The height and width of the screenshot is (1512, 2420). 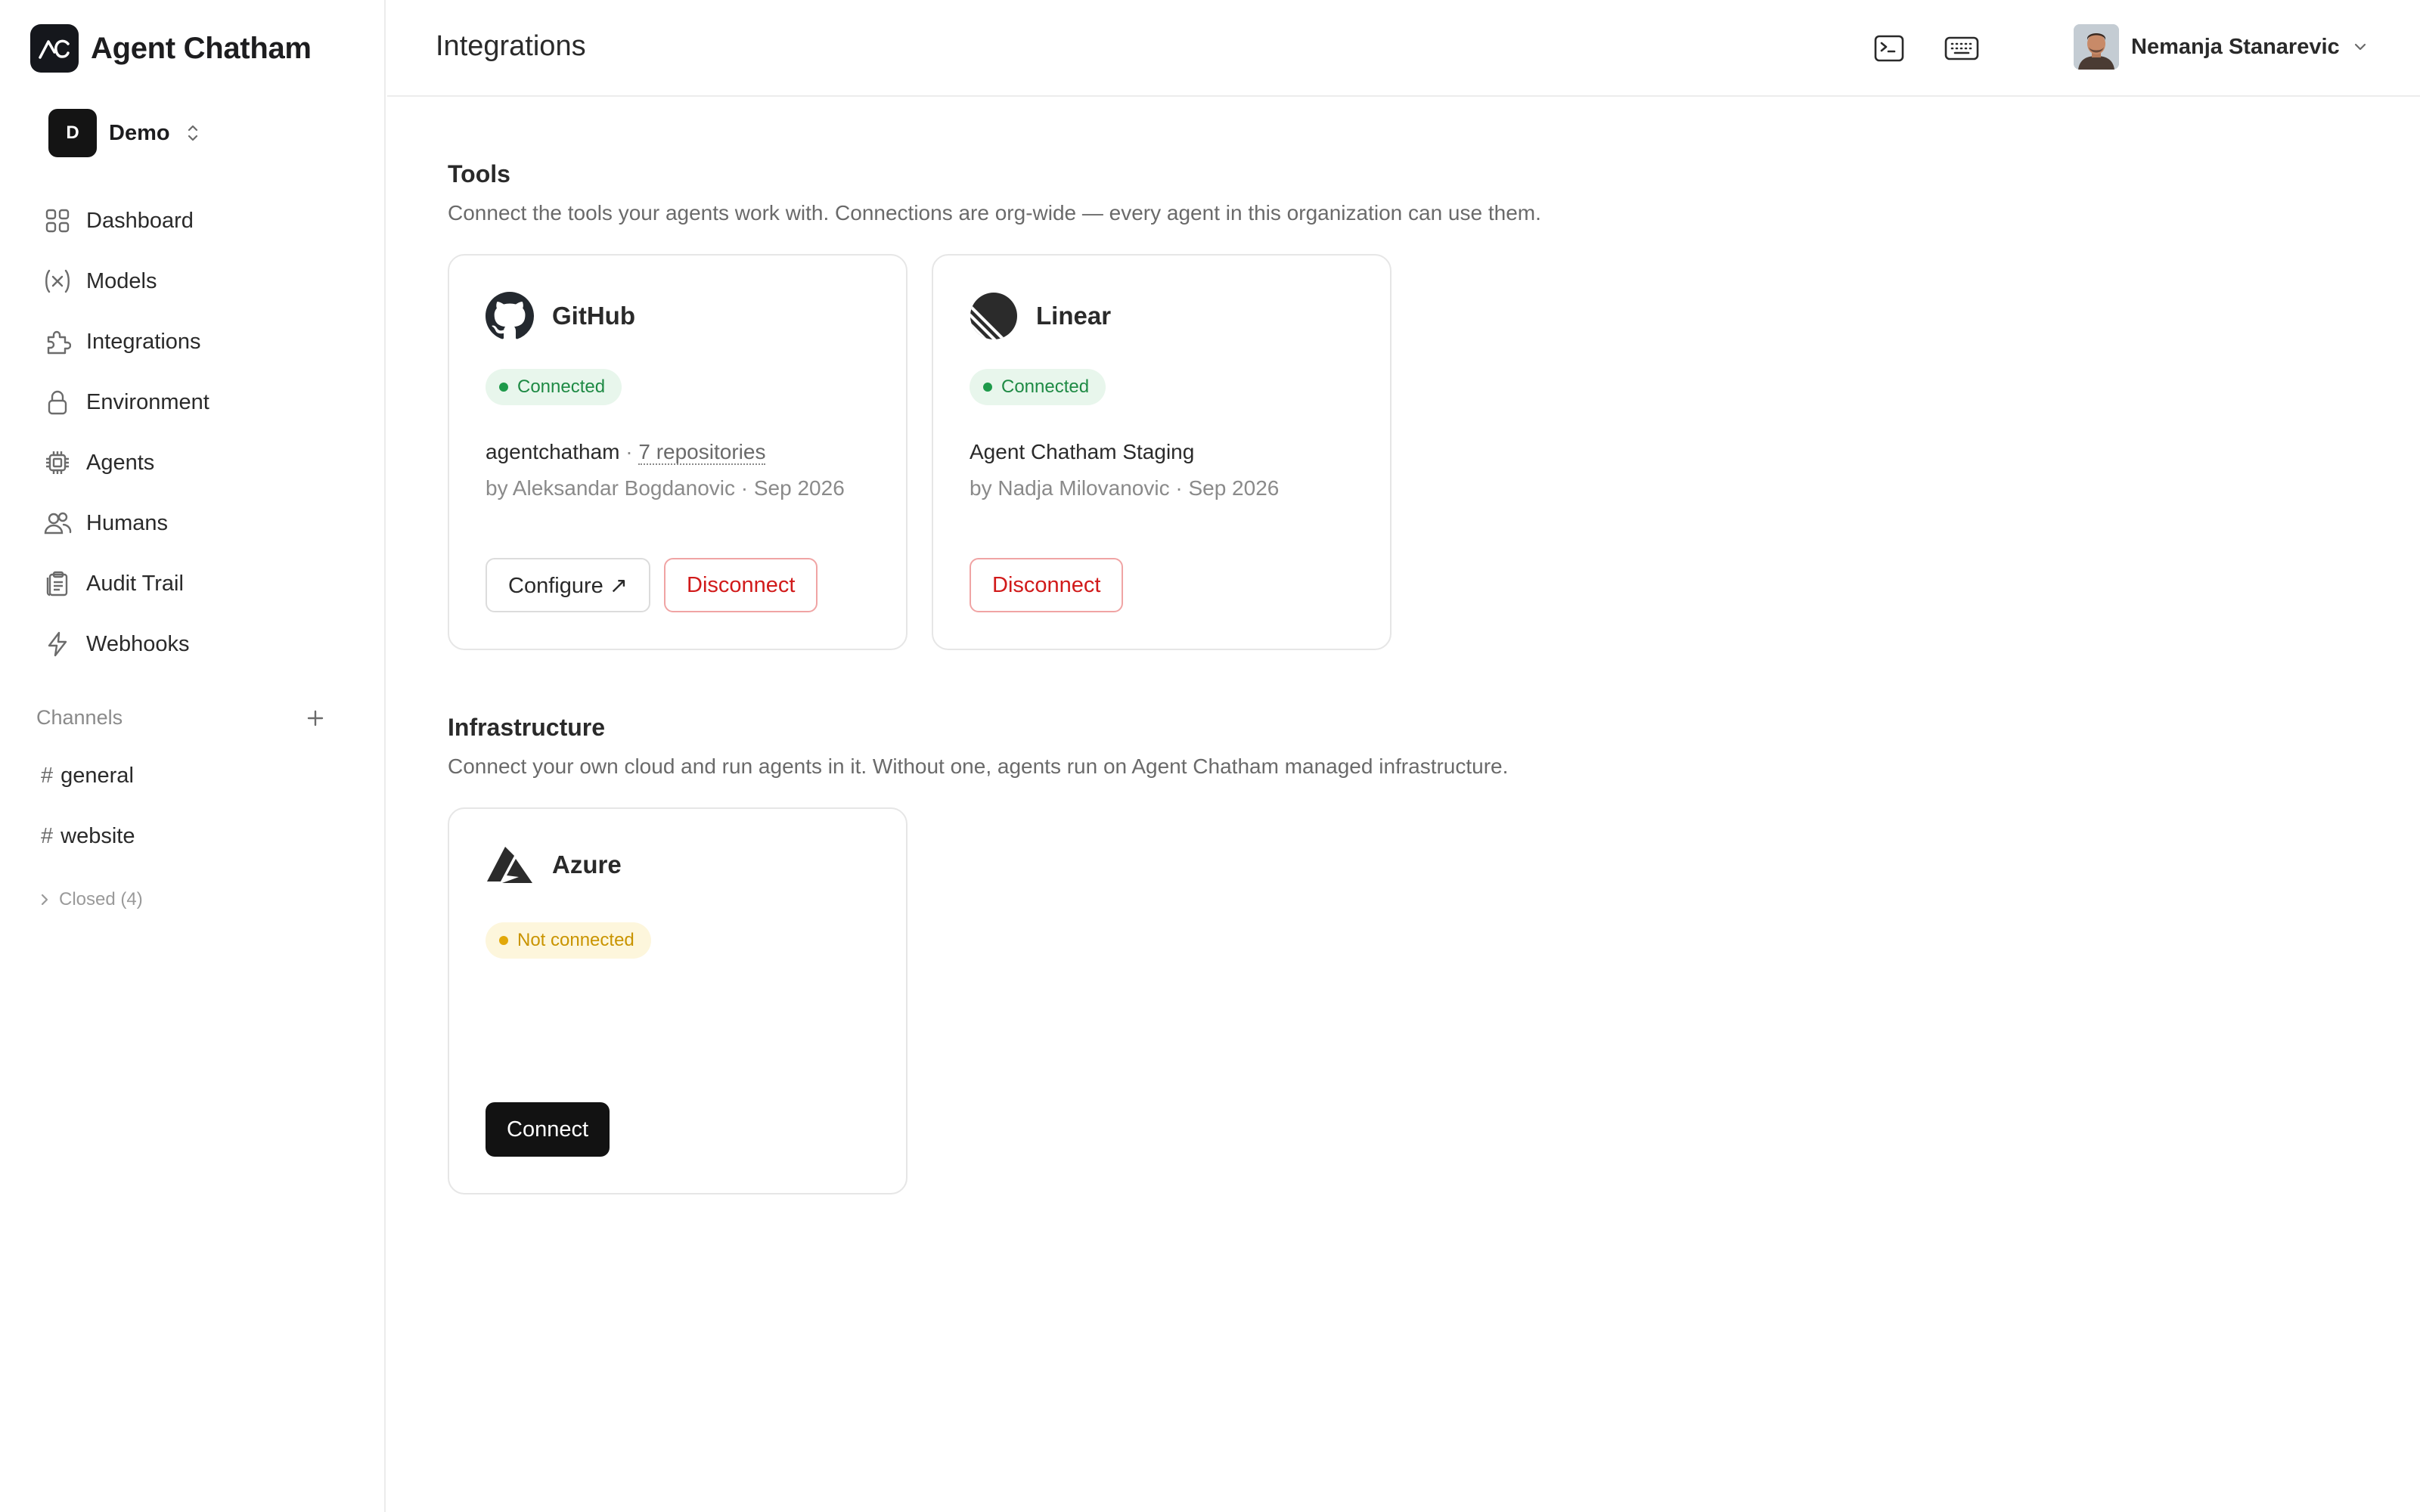 I want to click on sidebar-item-environment: Environment, so click(x=195, y=402).